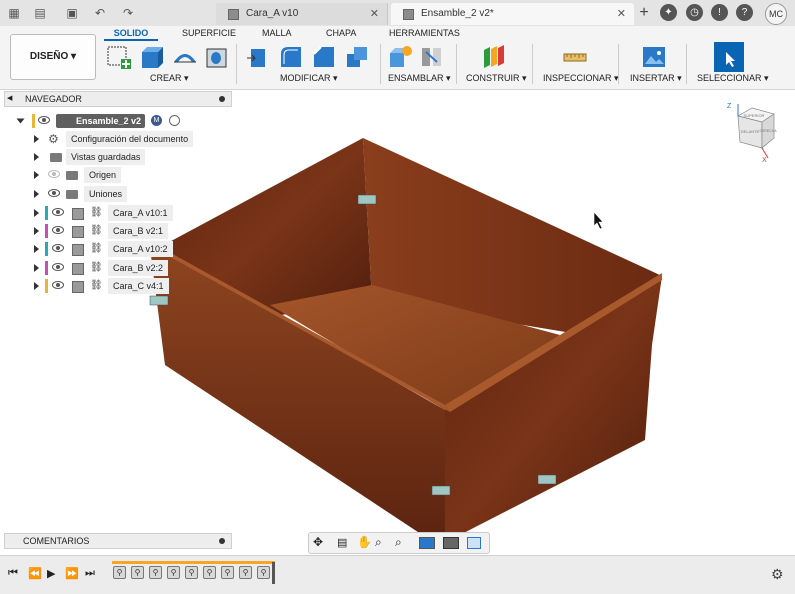  Describe the element at coordinates (694, 12) in the screenshot. I see `job-status-icon: ◷` at that location.